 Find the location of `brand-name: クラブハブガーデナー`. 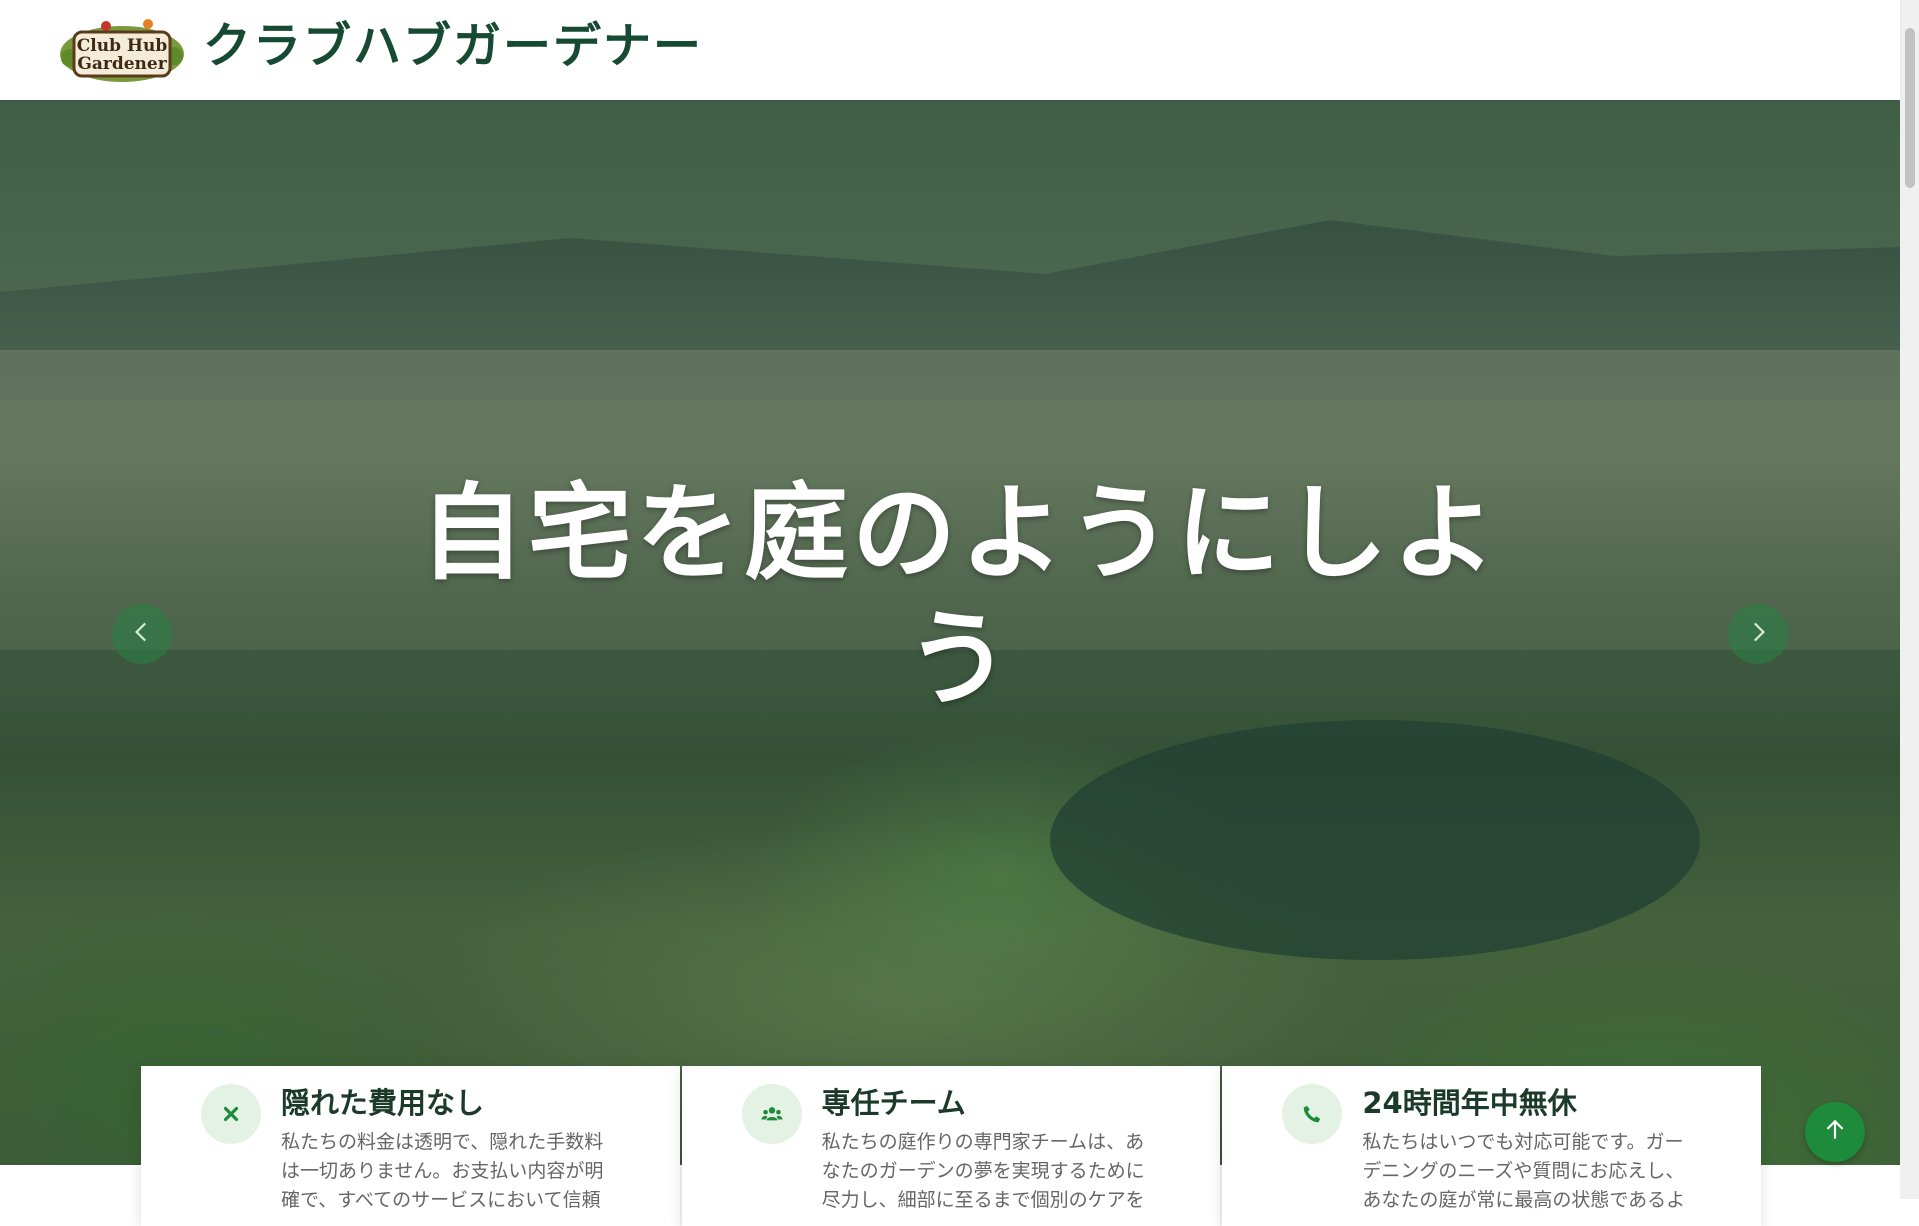

brand-name: クラブハブガーデナー is located at coordinates (453, 46).